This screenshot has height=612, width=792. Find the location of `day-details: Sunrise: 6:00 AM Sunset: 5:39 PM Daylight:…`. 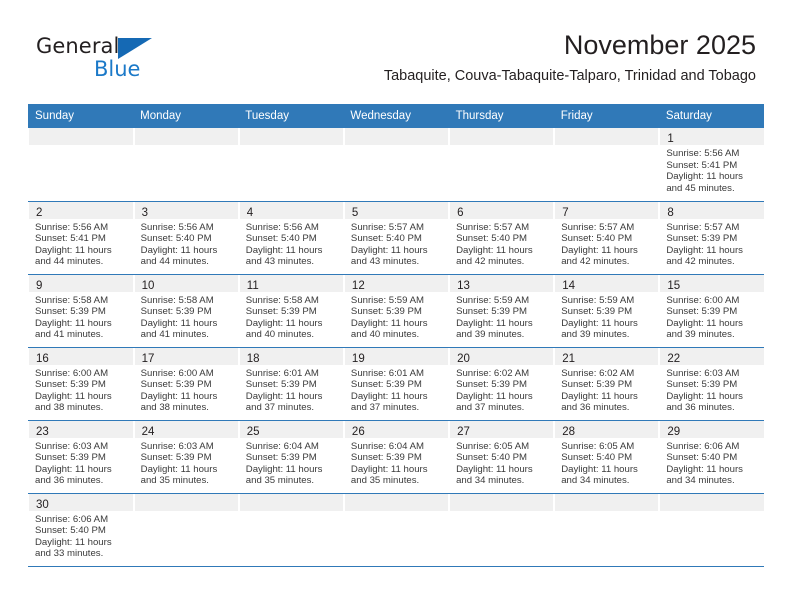

day-details: Sunrise: 6:00 AM Sunset: 5:39 PM Daylight:… is located at coordinates (186, 389).